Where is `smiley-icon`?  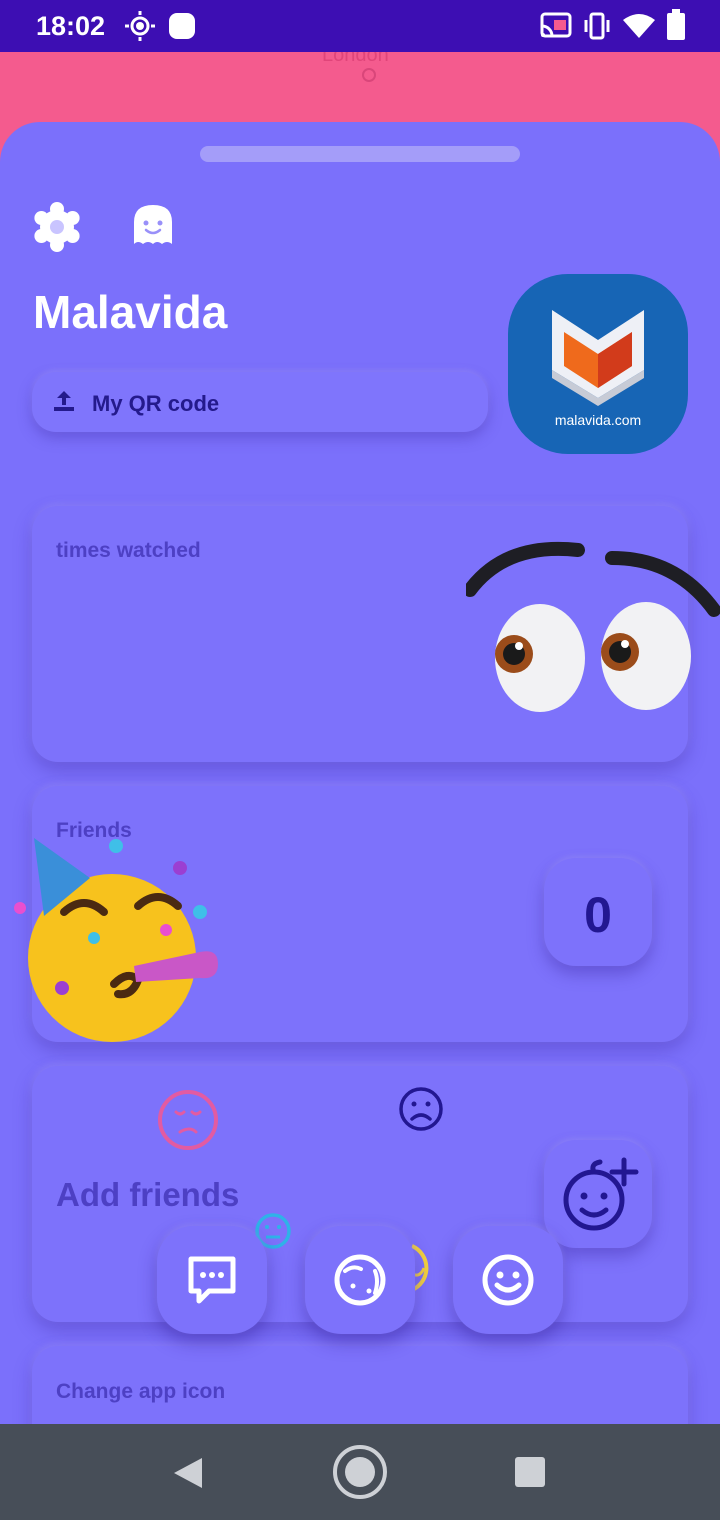
smiley-icon is located at coordinates (508, 1280).